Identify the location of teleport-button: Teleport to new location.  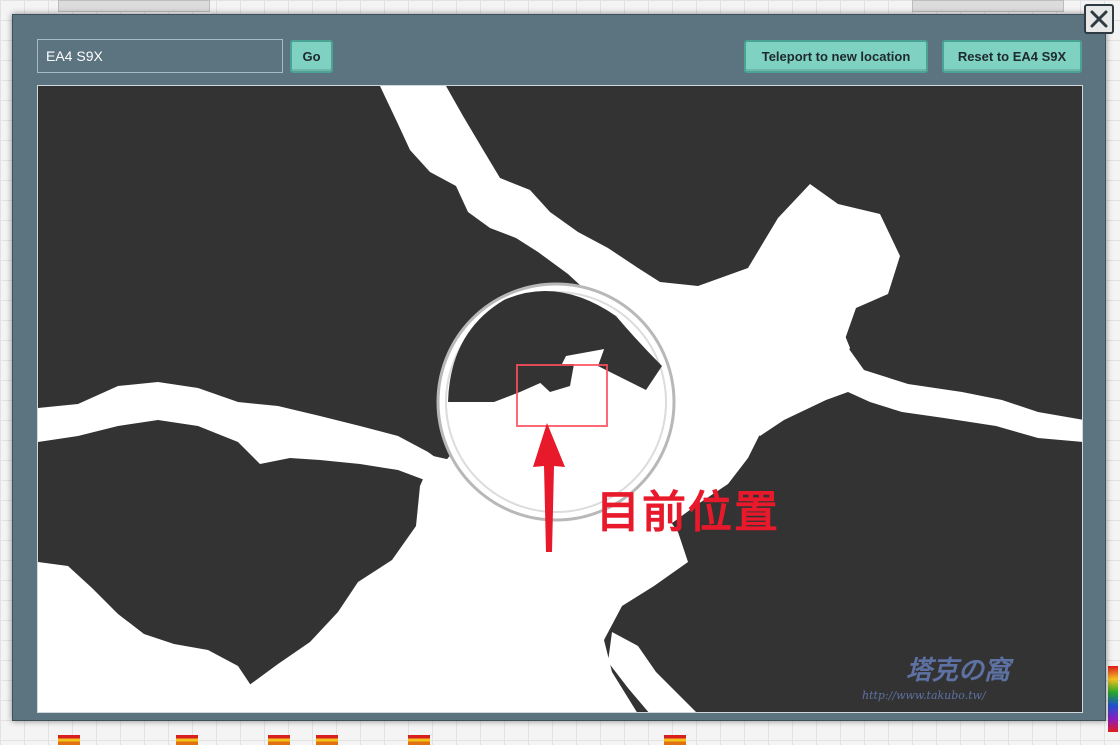
(836, 56).